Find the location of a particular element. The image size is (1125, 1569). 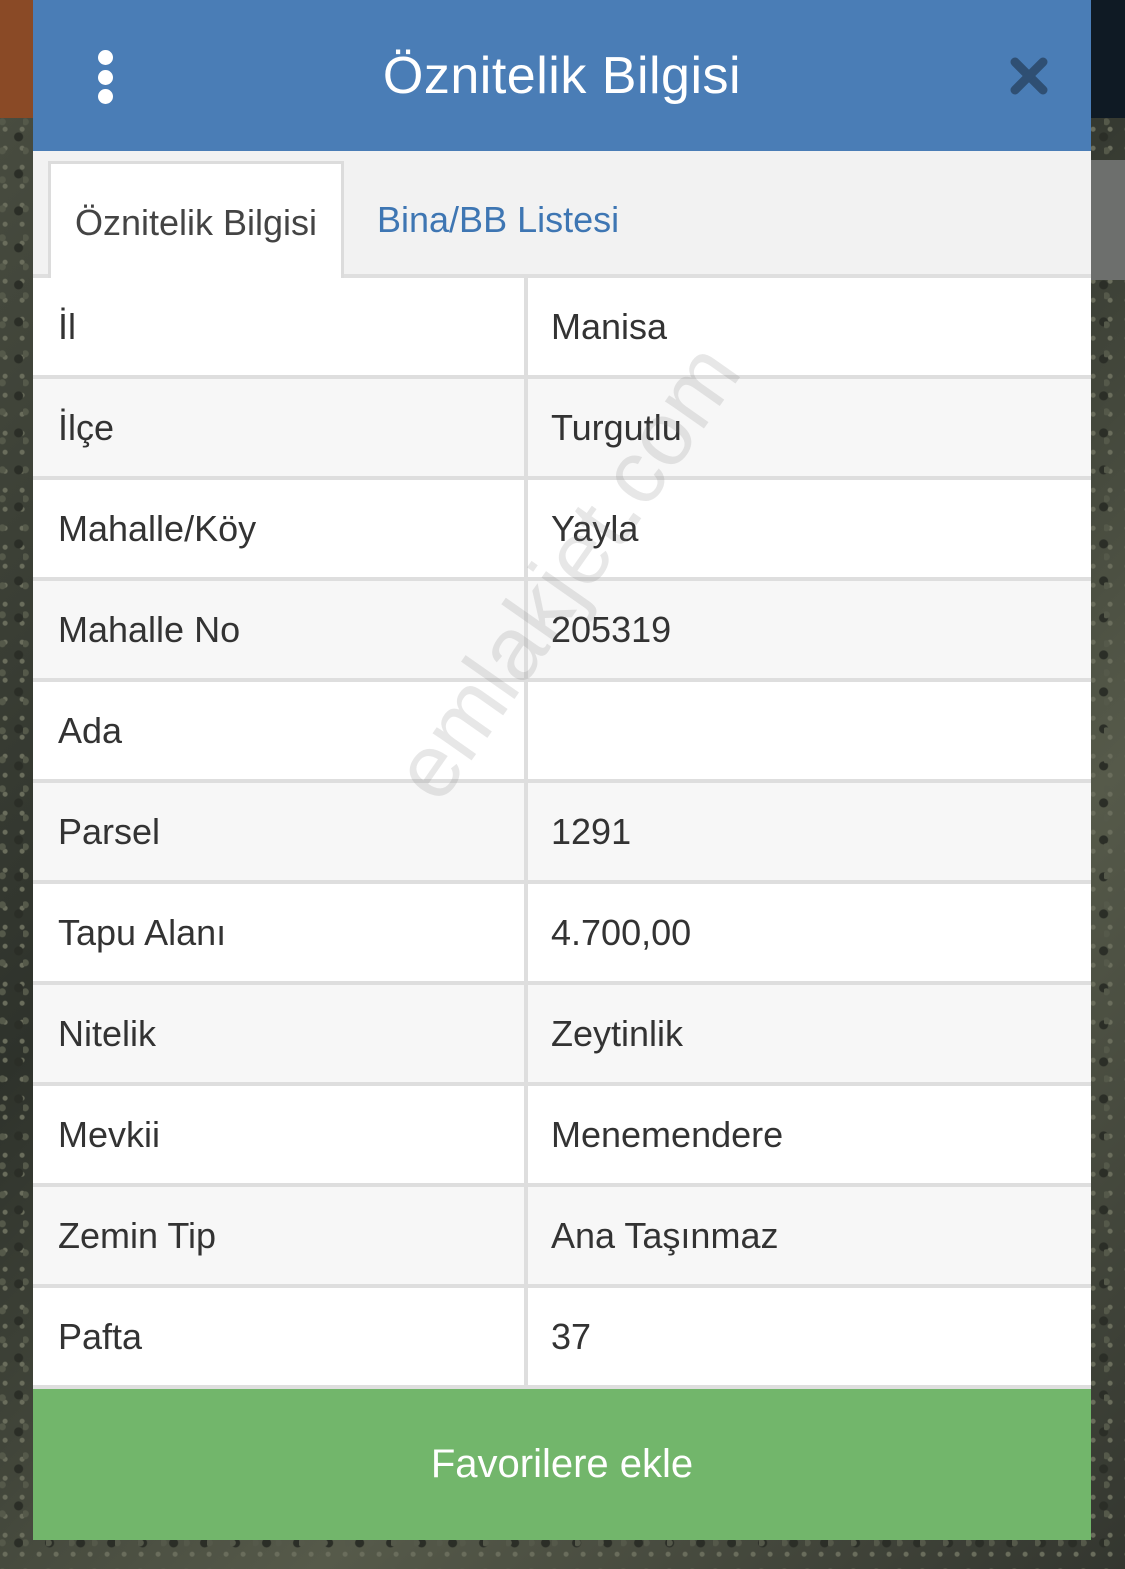

attribute-value: 1291 is located at coordinates (591, 831).